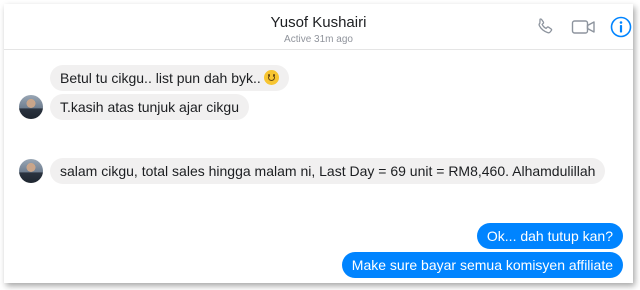  Describe the element at coordinates (584, 27) in the screenshot. I see `video-call-icon` at that location.